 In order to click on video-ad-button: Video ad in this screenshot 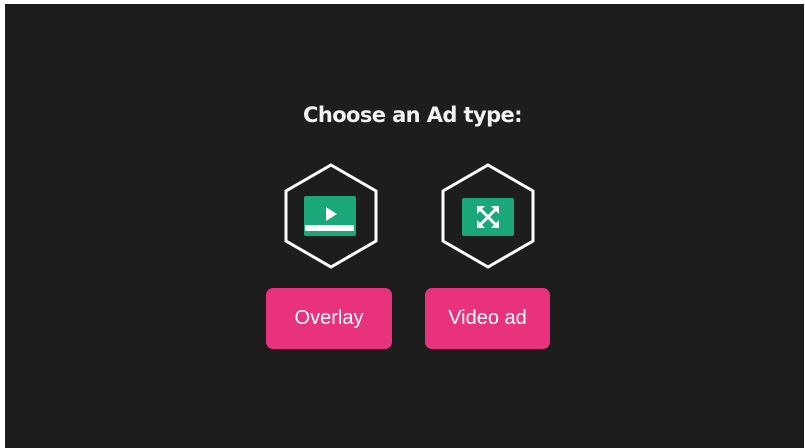, I will do `click(487, 318)`.